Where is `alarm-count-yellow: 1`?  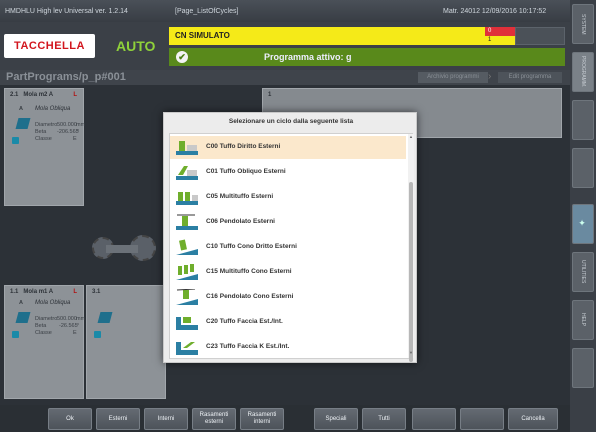 alarm-count-yellow: 1 is located at coordinates (490, 40).